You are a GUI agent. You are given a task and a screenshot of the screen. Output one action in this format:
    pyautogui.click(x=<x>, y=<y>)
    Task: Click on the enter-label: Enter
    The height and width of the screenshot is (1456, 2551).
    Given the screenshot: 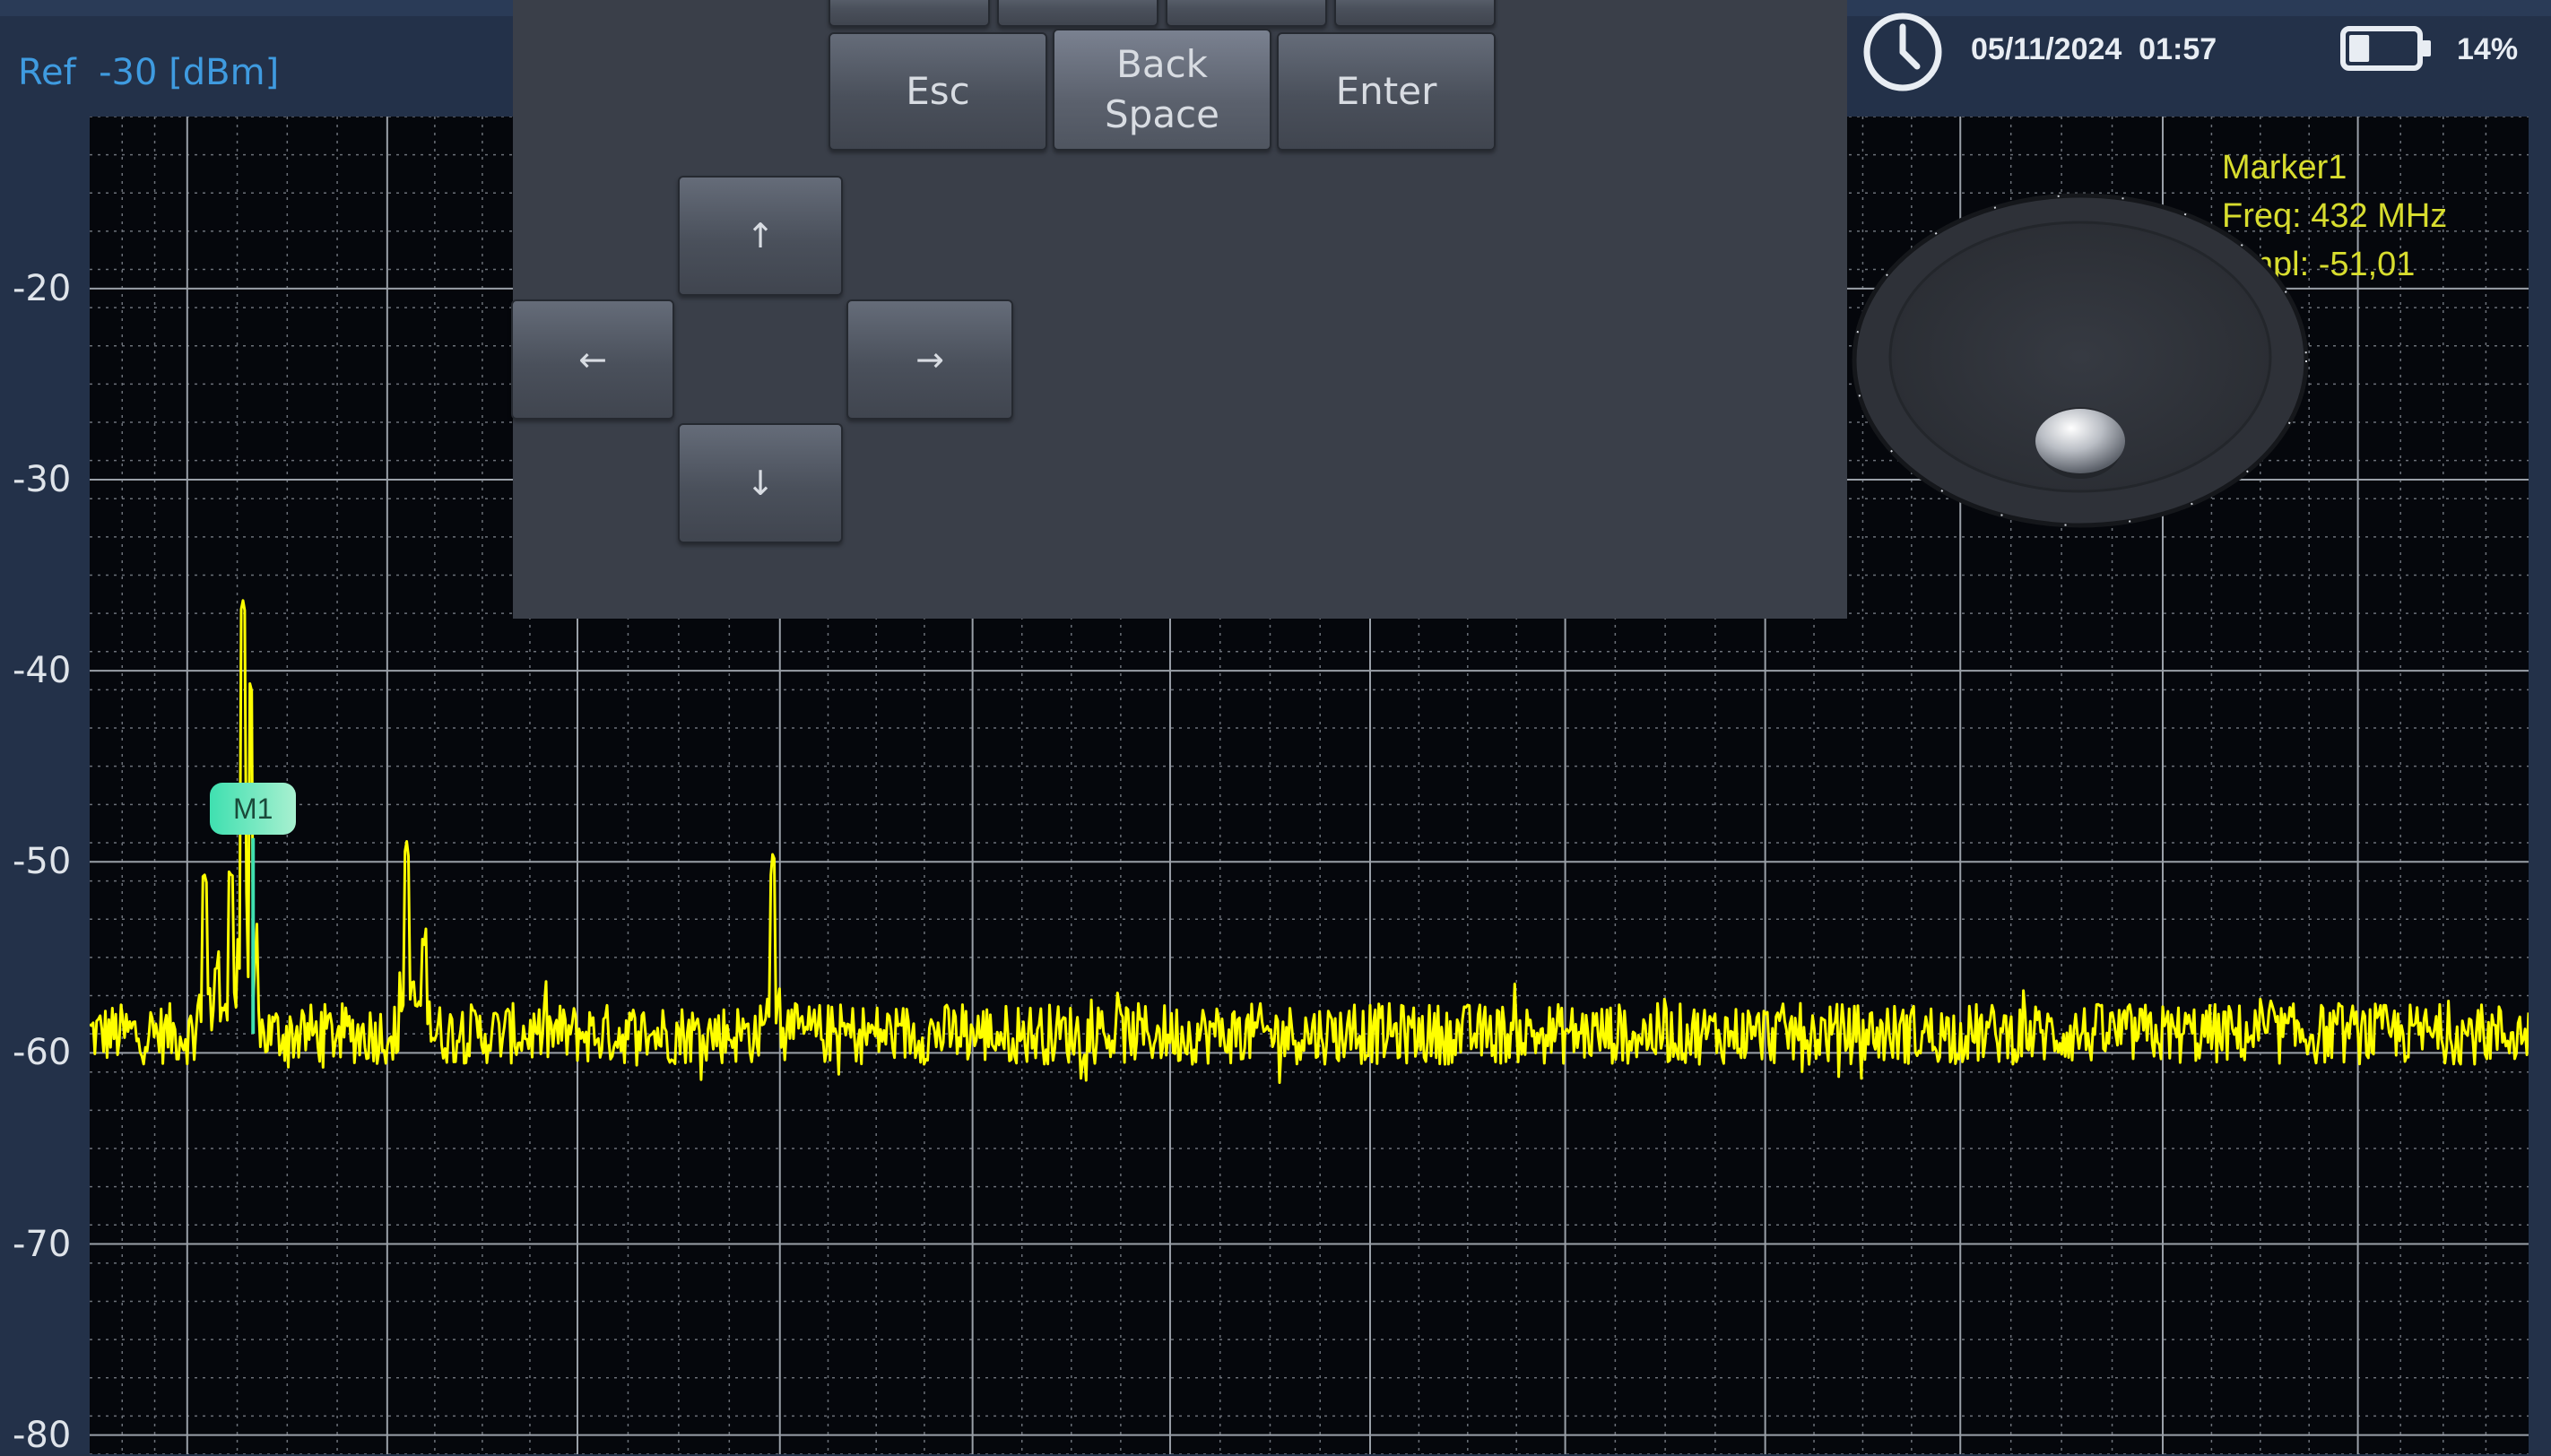 What is the action you would take?
    pyautogui.click(x=1386, y=91)
    